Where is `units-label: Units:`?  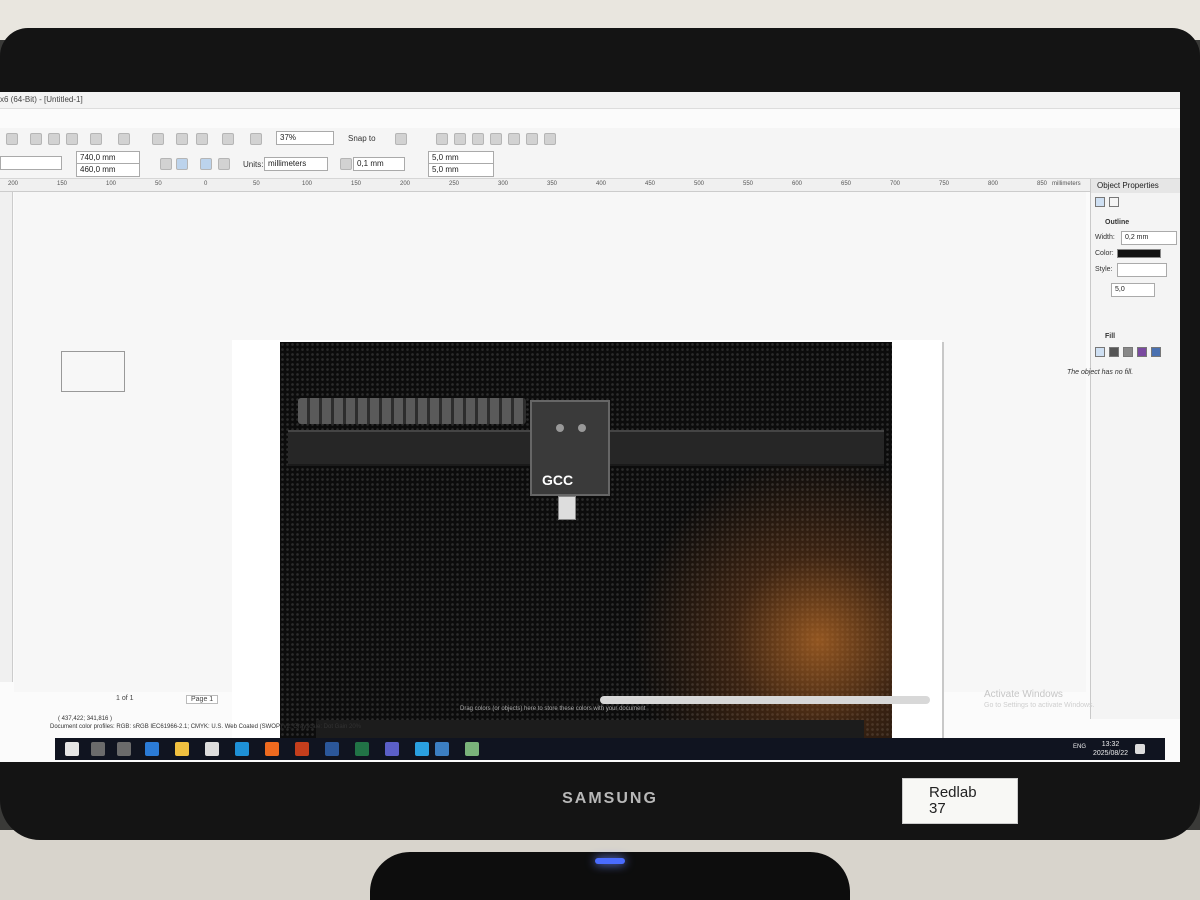
units-label: Units: is located at coordinates (253, 164).